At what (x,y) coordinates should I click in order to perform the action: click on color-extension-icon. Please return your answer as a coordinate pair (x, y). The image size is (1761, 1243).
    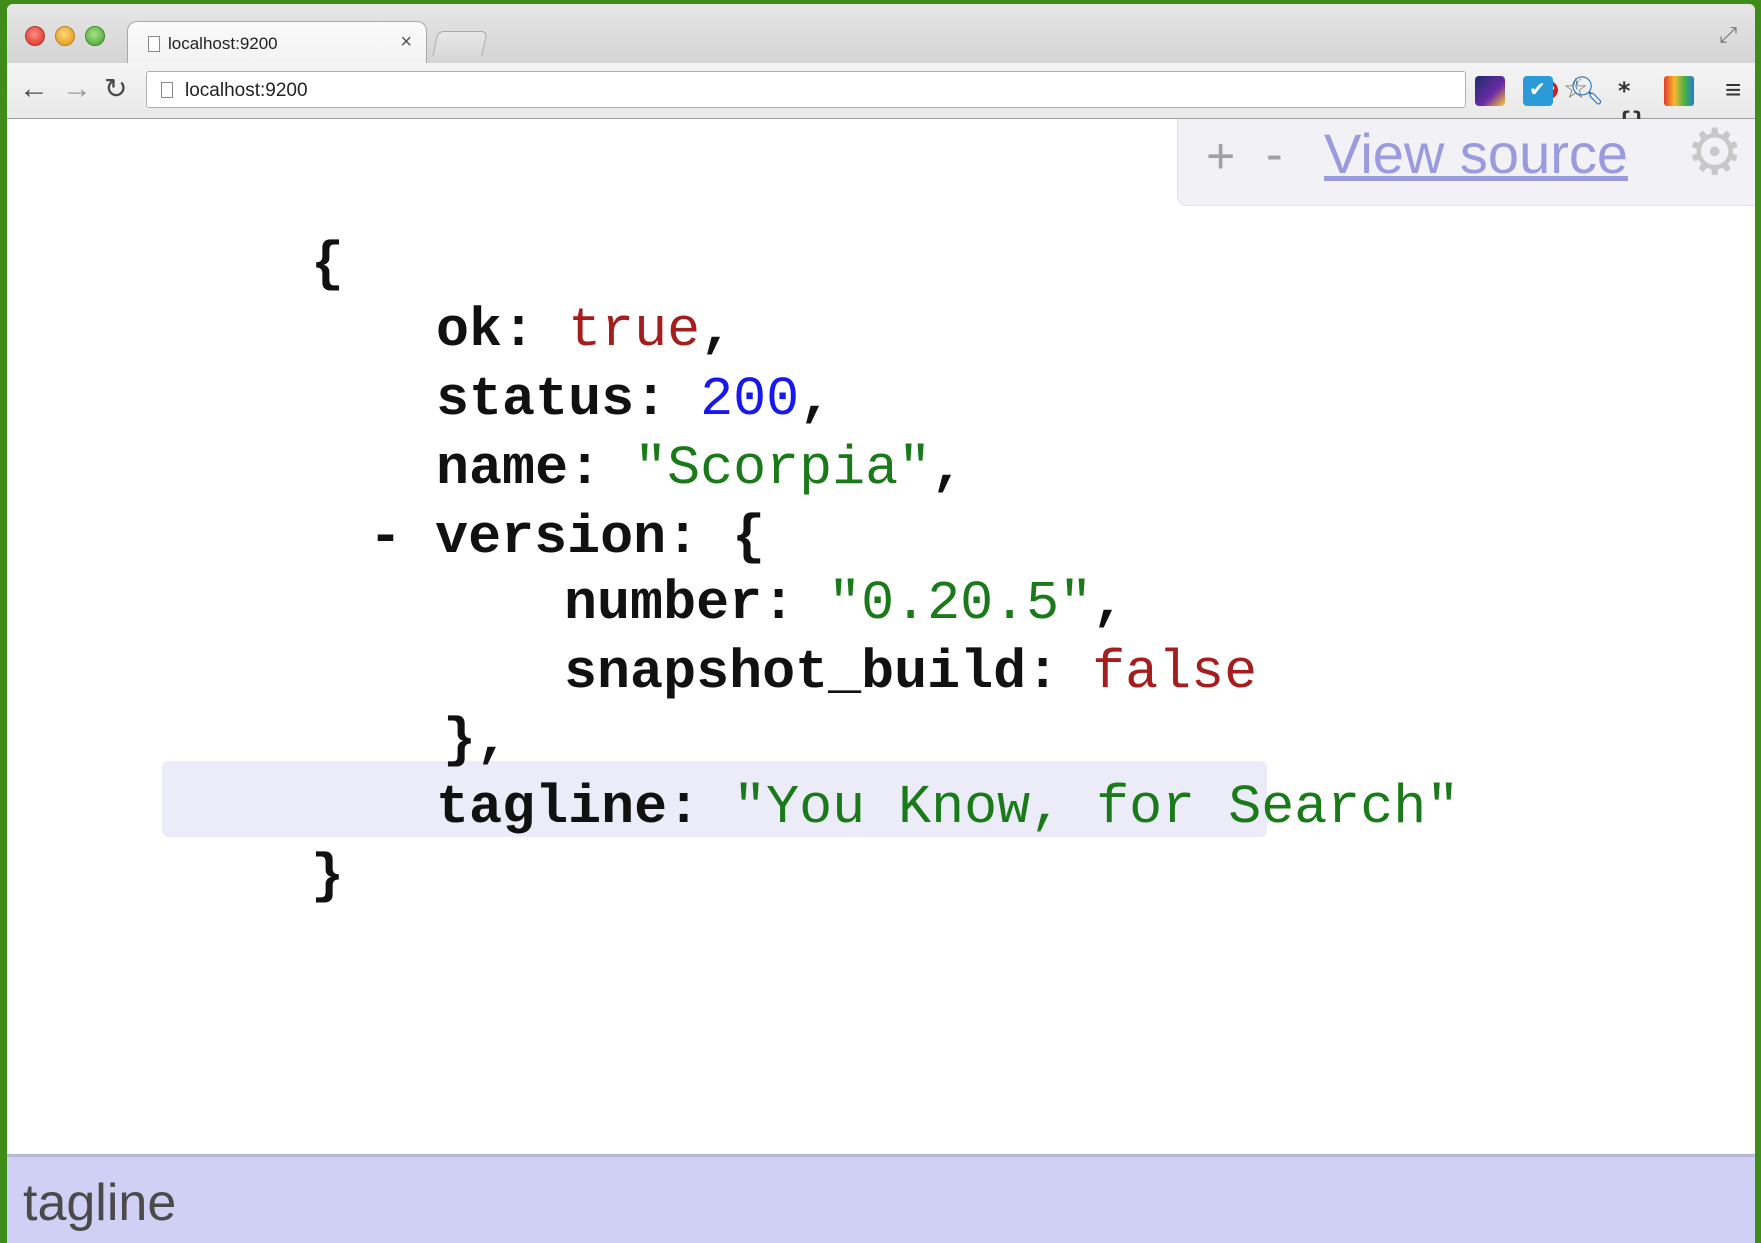
    Looking at the image, I should click on (1679, 91).